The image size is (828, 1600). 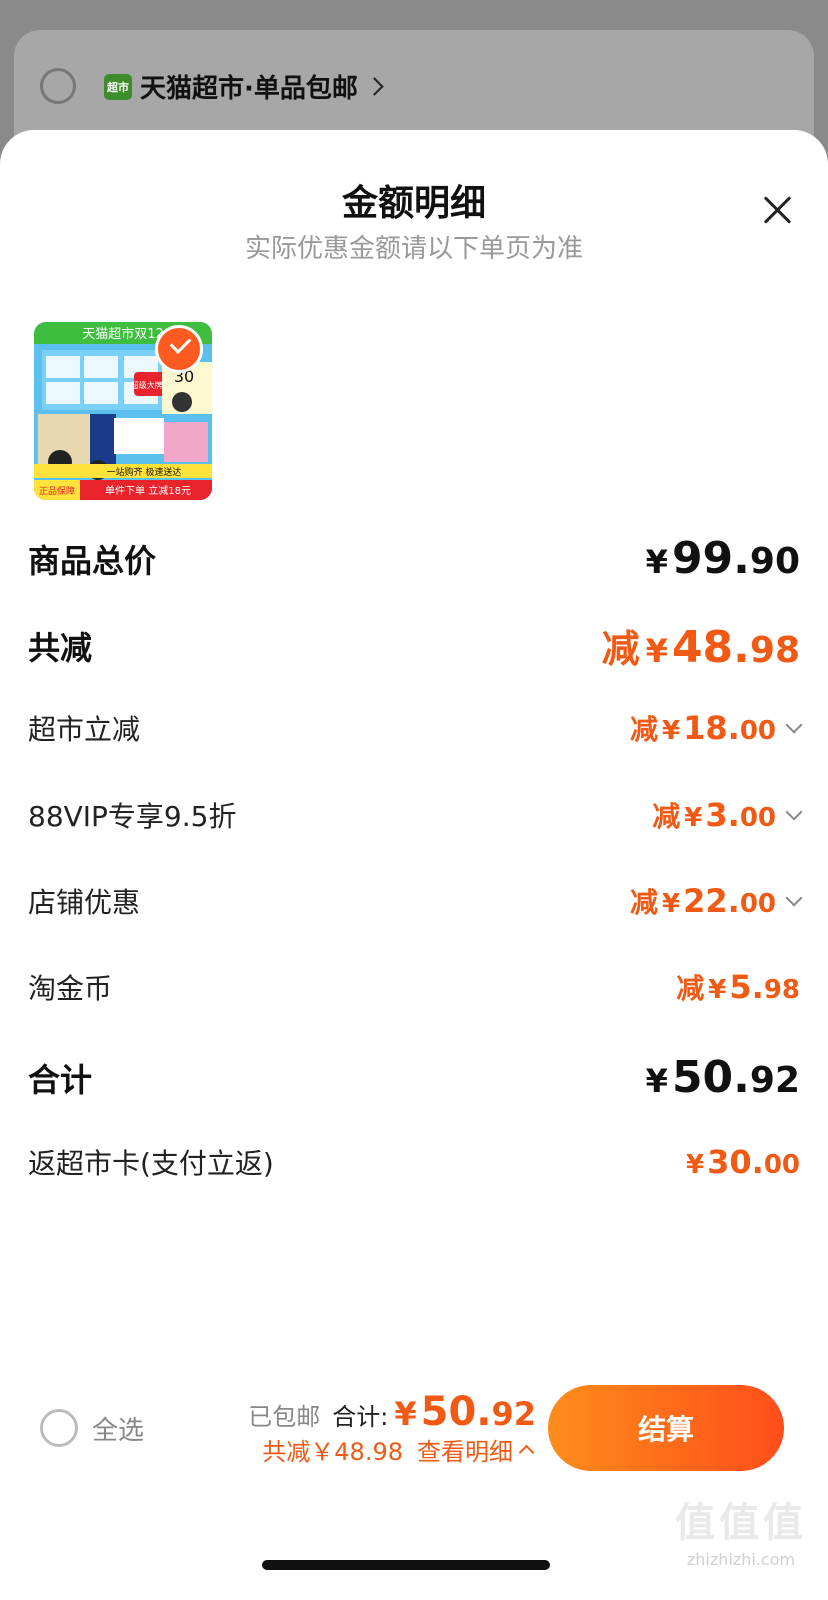 I want to click on amount-integer: 48., so click(x=710, y=647).